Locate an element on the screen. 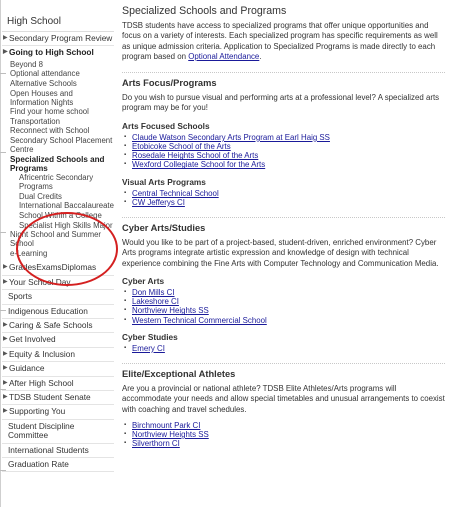  sidebar-item-label: Indigenous Education is located at coordinates (48, 310).